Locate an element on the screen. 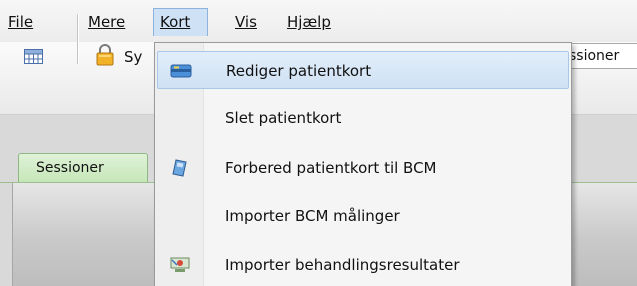  menu-vis-label: Vis is located at coordinates (246, 22).